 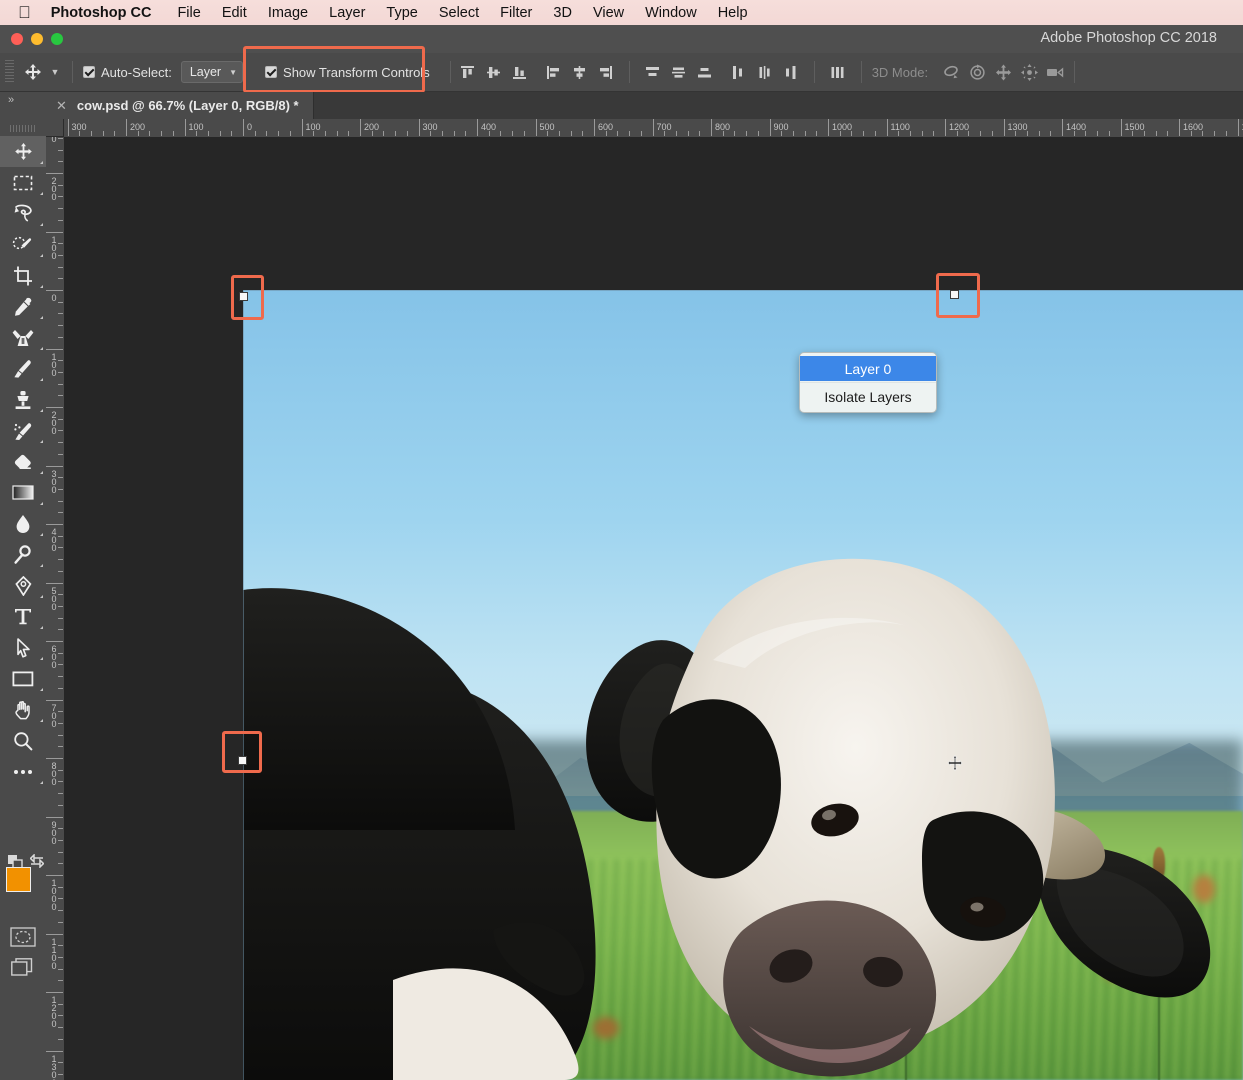 What do you see at coordinates (23, 461) in the screenshot?
I see `eraser-tool` at bounding box center [23, 461].